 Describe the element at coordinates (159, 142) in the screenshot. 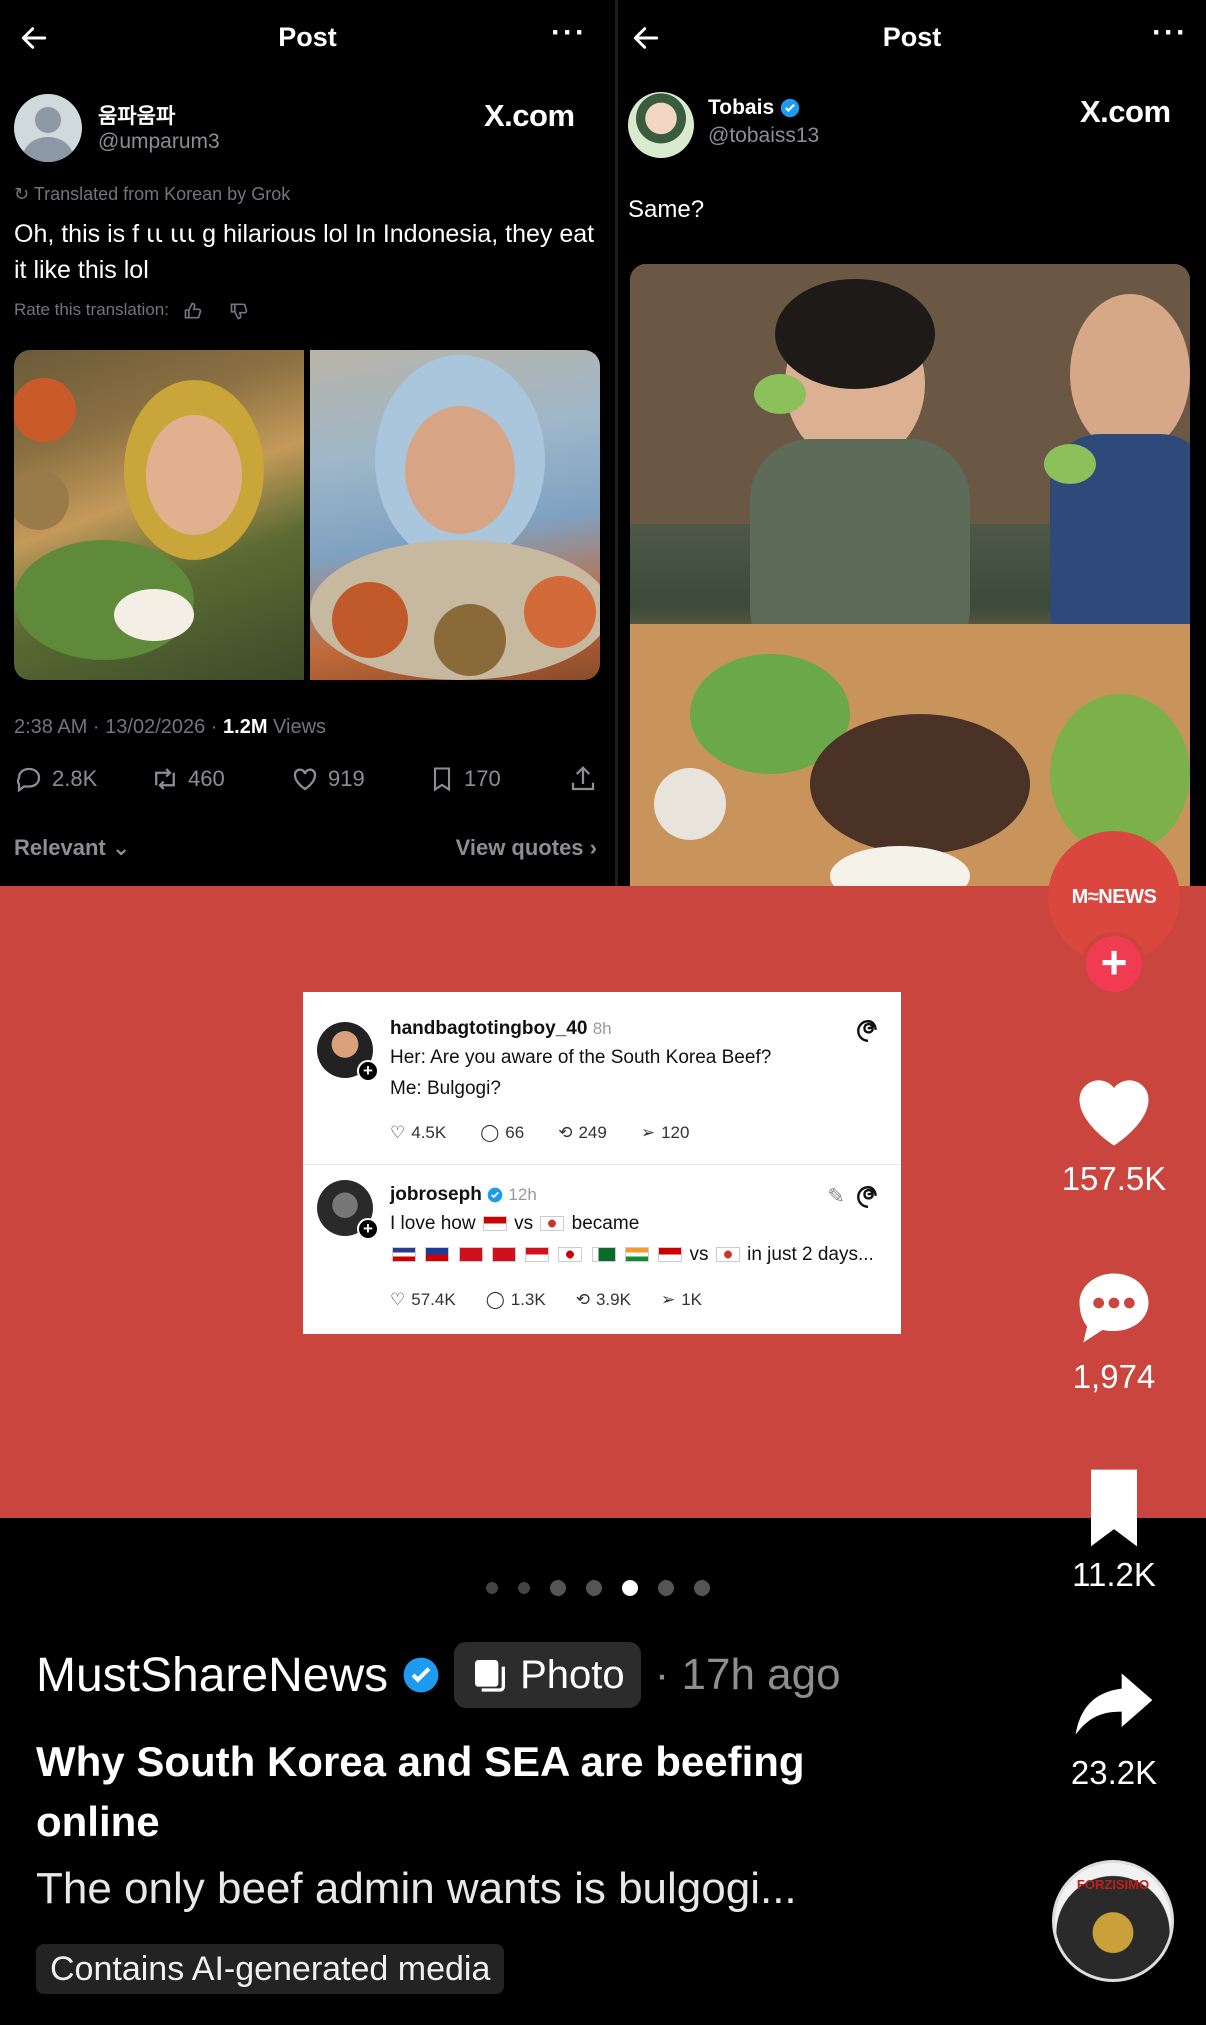

I see `user-handle: @umparum3` at that location.